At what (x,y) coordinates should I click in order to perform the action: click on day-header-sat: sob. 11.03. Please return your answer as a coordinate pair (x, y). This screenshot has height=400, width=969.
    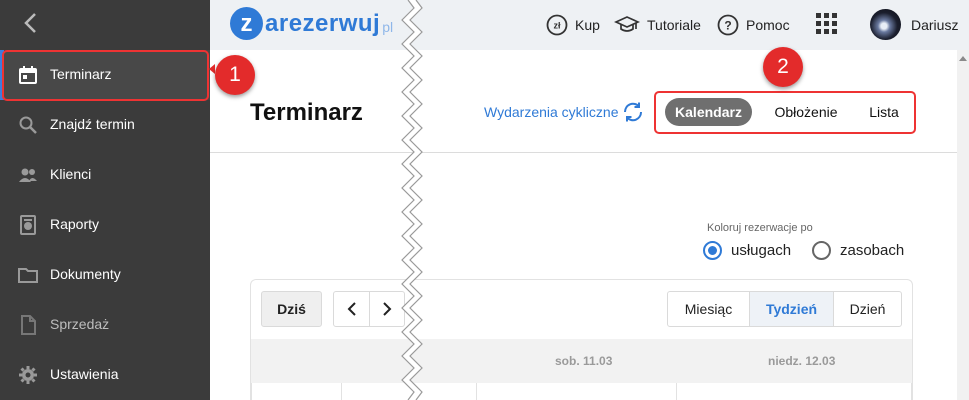
    Looking at the image, I should click on (584, 361).